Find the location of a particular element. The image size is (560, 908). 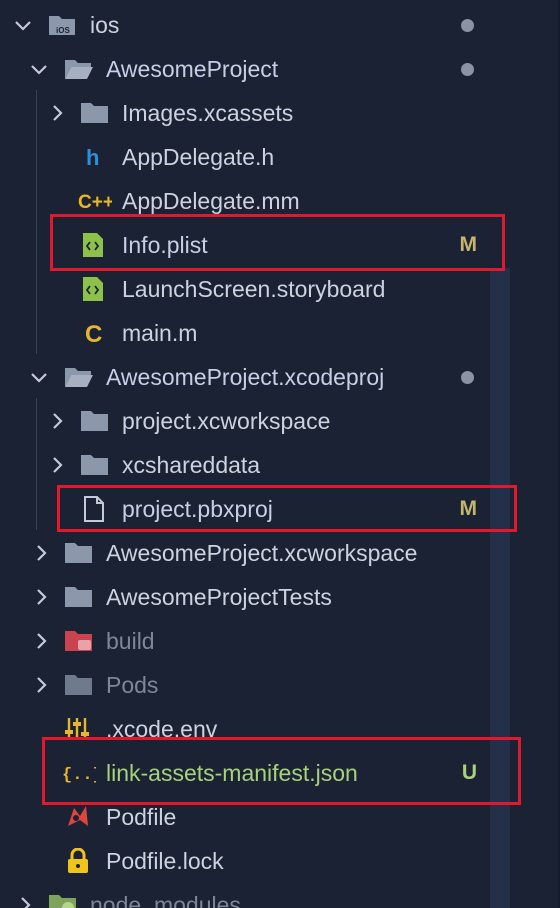

svg-text: h is located at coordinates (92, 157).